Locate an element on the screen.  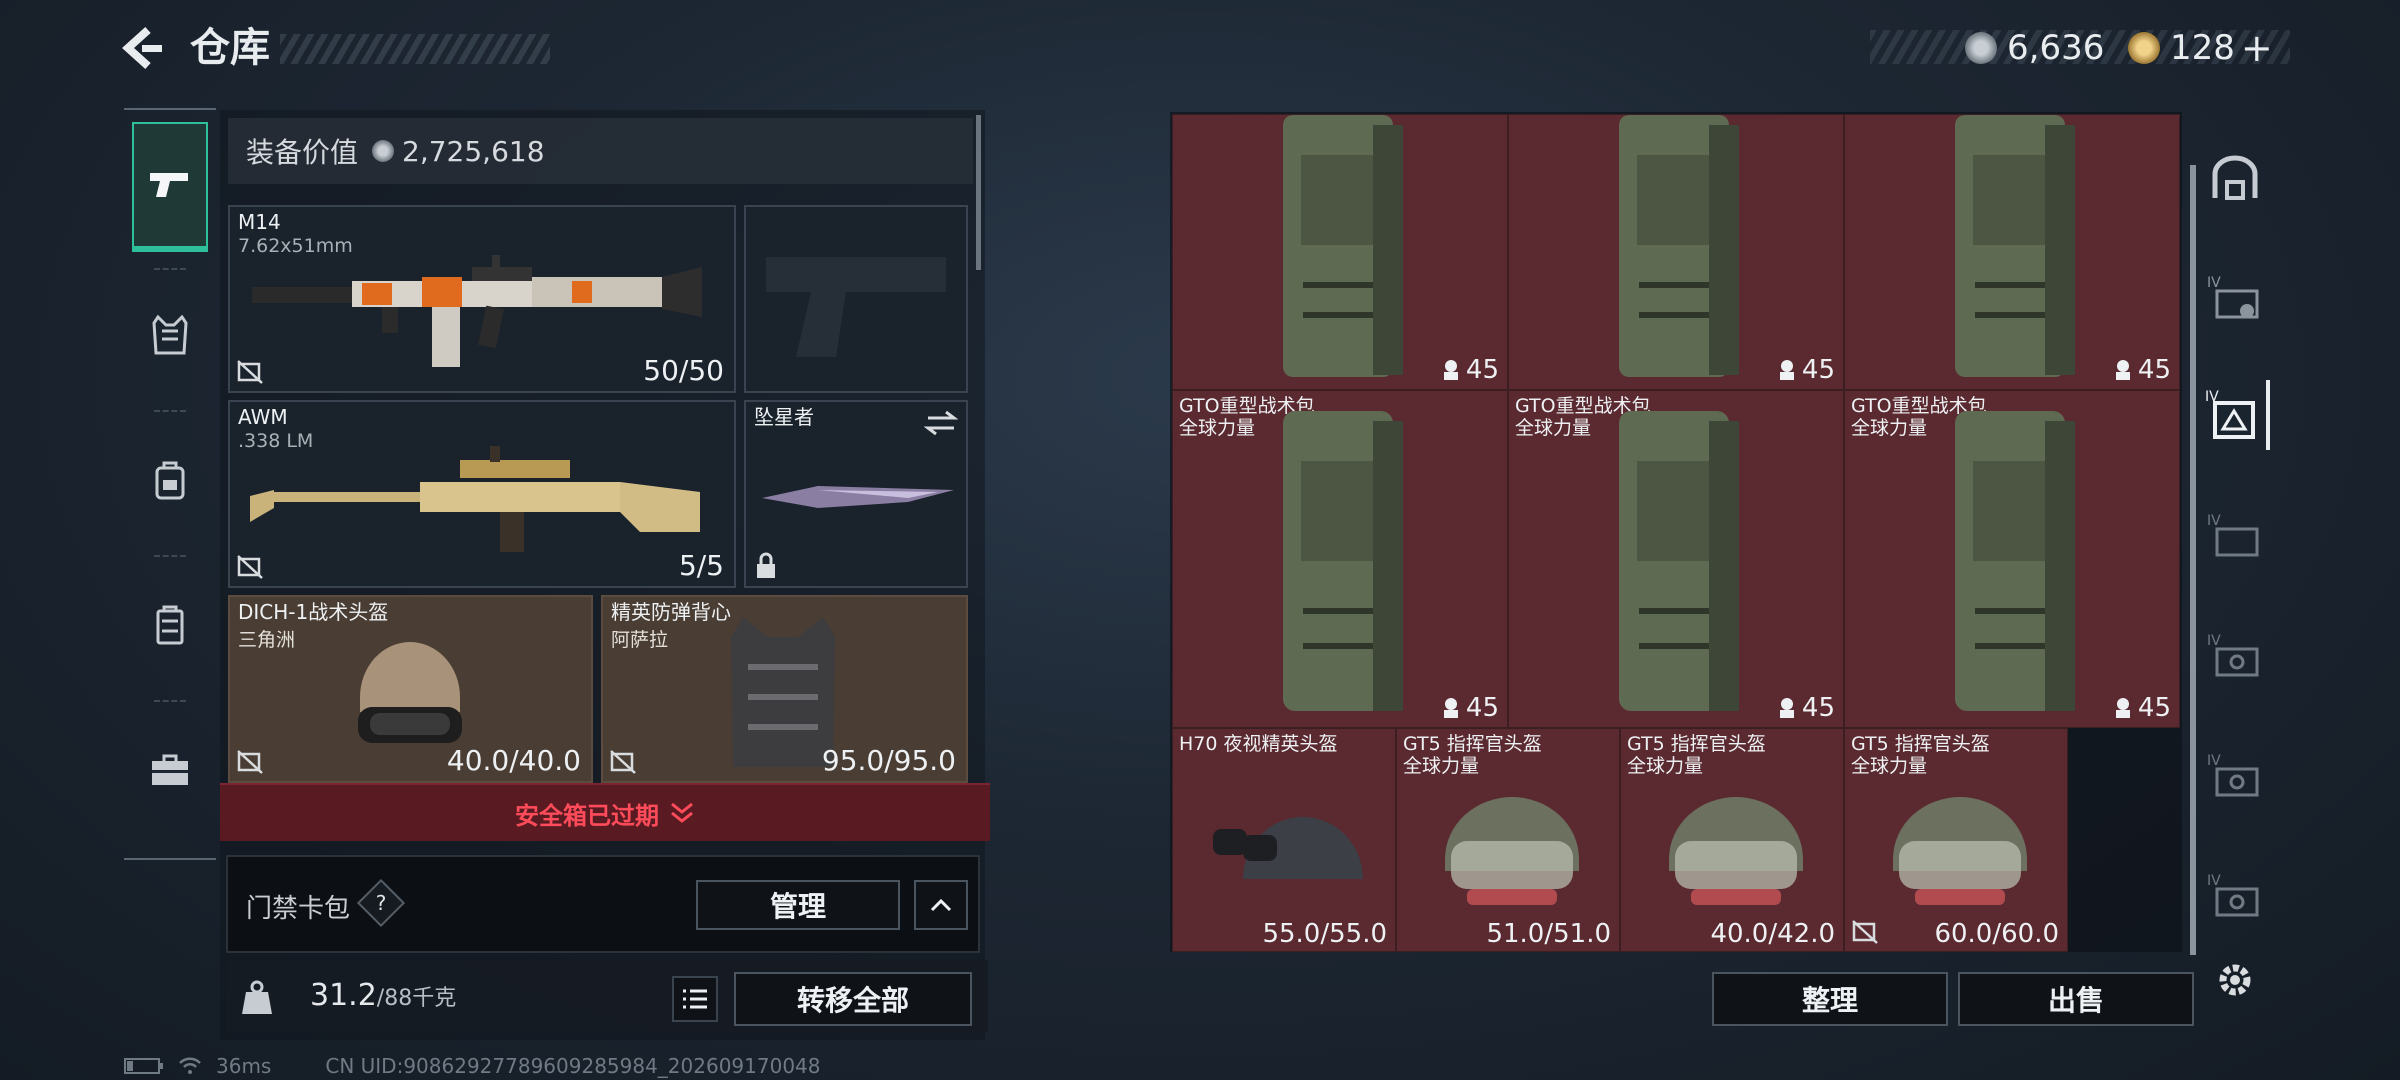
sell-button: 出售 is located at coordinates (2076, 999).